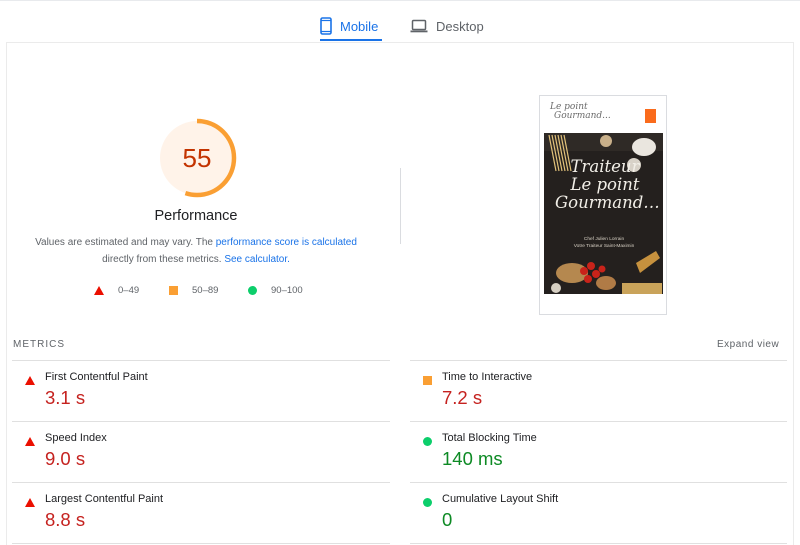 The height and width of the screenshot is (545, 800). What do you see at coordinates (400, 206) in the screenshot?
I see `section-divider` at bounding box center [400, 206].